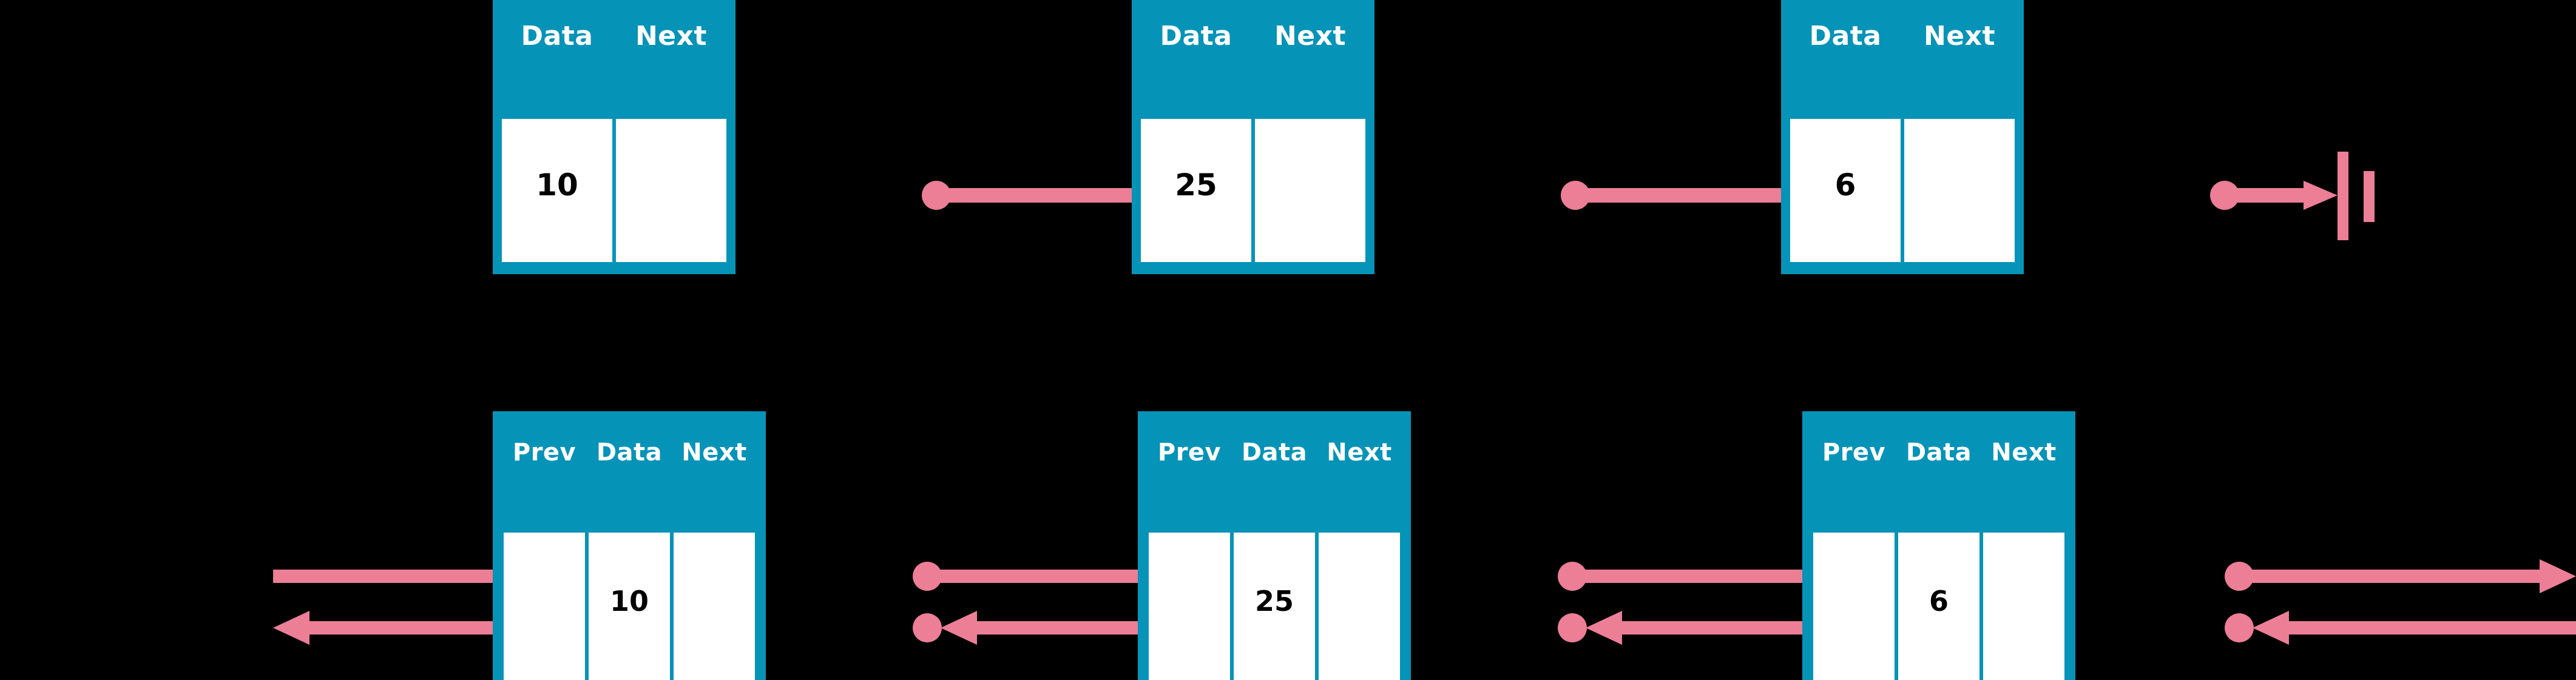 This screenshot has height=680, width=2576. What do you see at coordinates (1274, 472) in the screenshot?
I see `doubly-node-2-header: Prev Data Next` at bounding box center [1274, 472].